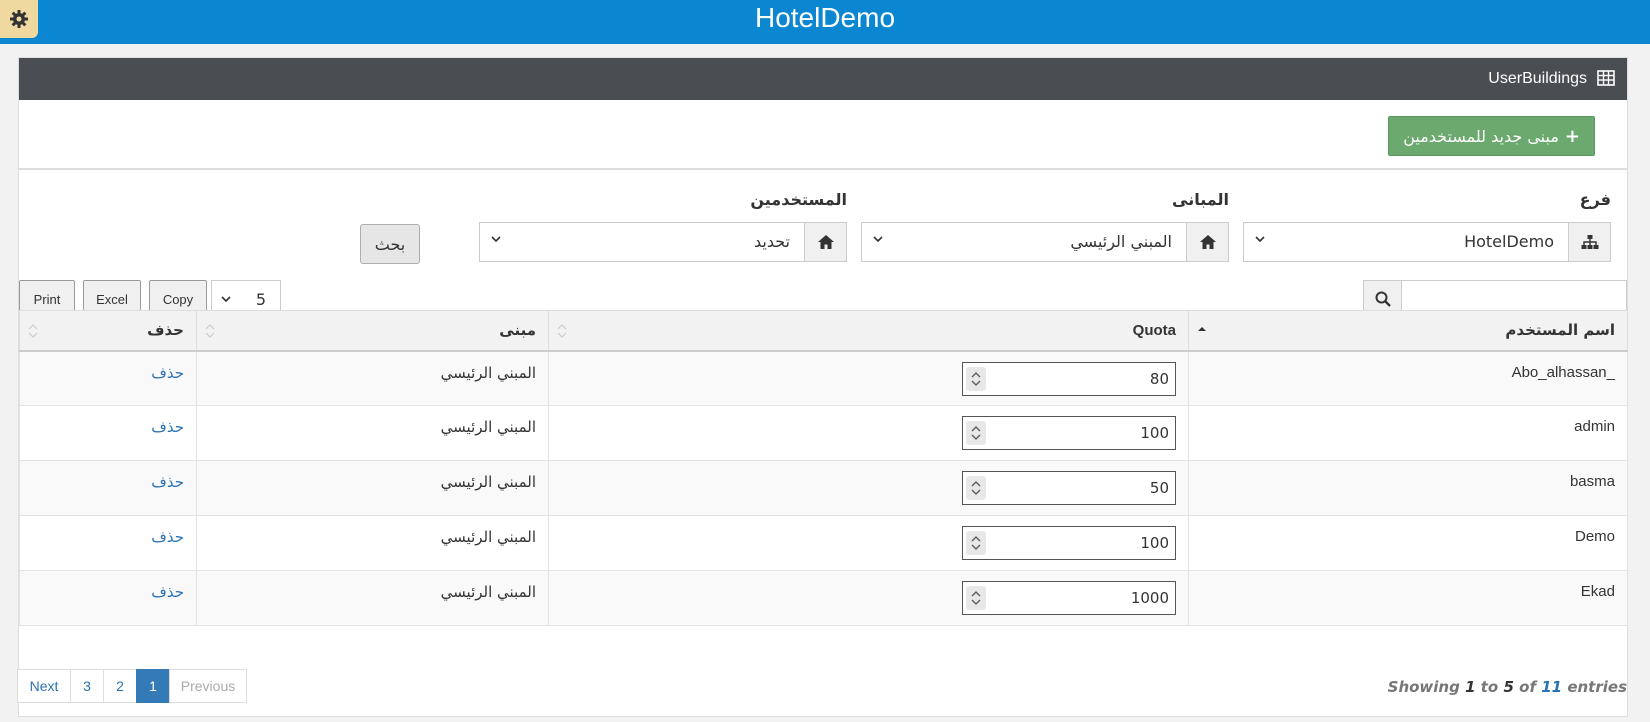 The image size is (1650, 722). Describe the element at coordinates (1149, 598) in the screenshot. I see `quota-value: 1000` at that location.